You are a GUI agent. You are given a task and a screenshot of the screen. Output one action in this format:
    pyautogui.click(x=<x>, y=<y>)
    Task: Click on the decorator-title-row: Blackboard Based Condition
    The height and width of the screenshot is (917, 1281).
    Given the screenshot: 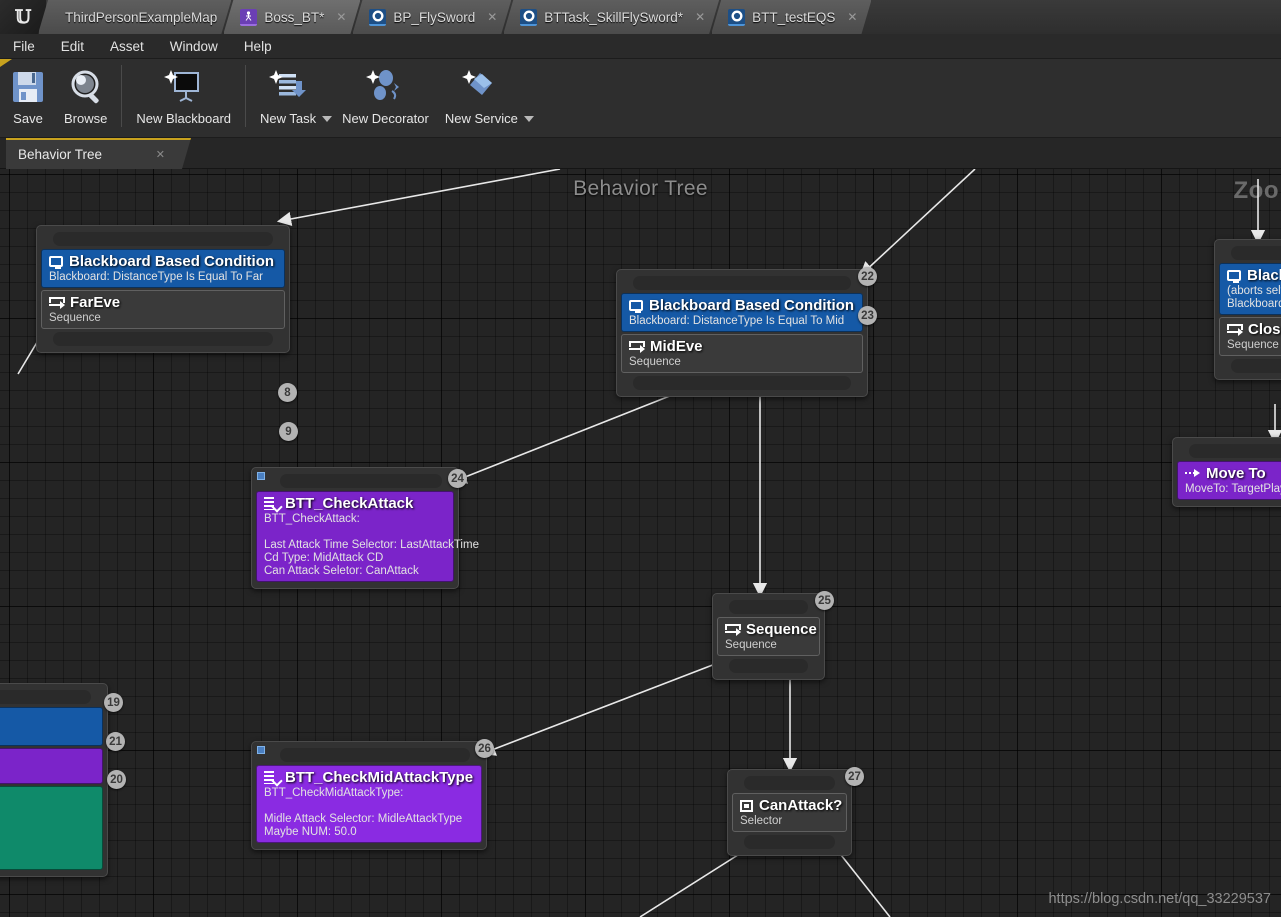 What is the action you would take?
    pyautogui.click(x=163, y=261)
    